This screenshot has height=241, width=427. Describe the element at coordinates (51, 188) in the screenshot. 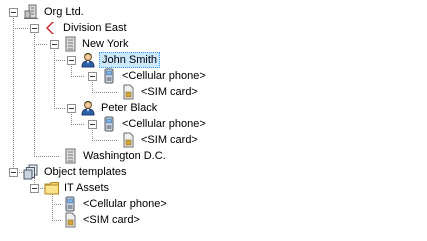

I see `folder-icon` at that location.